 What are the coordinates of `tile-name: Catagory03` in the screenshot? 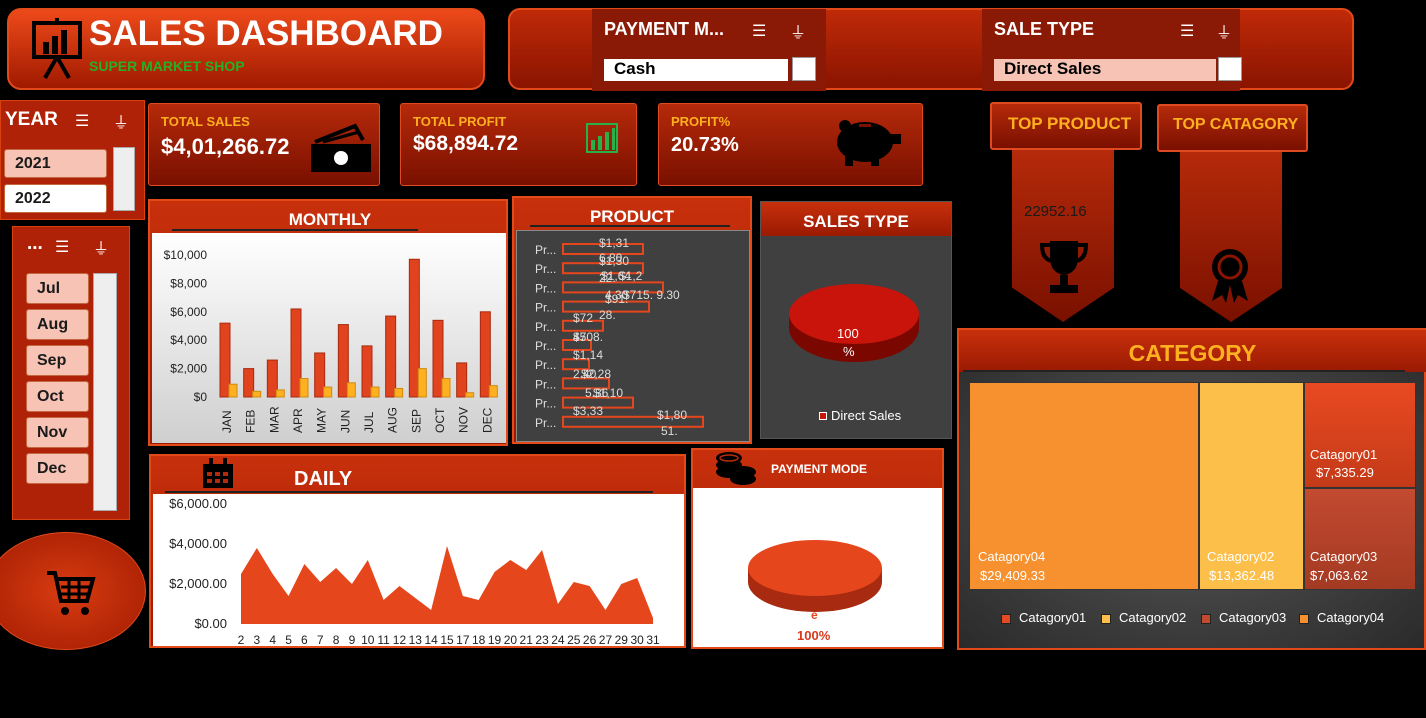 It's located at (1344, 556).